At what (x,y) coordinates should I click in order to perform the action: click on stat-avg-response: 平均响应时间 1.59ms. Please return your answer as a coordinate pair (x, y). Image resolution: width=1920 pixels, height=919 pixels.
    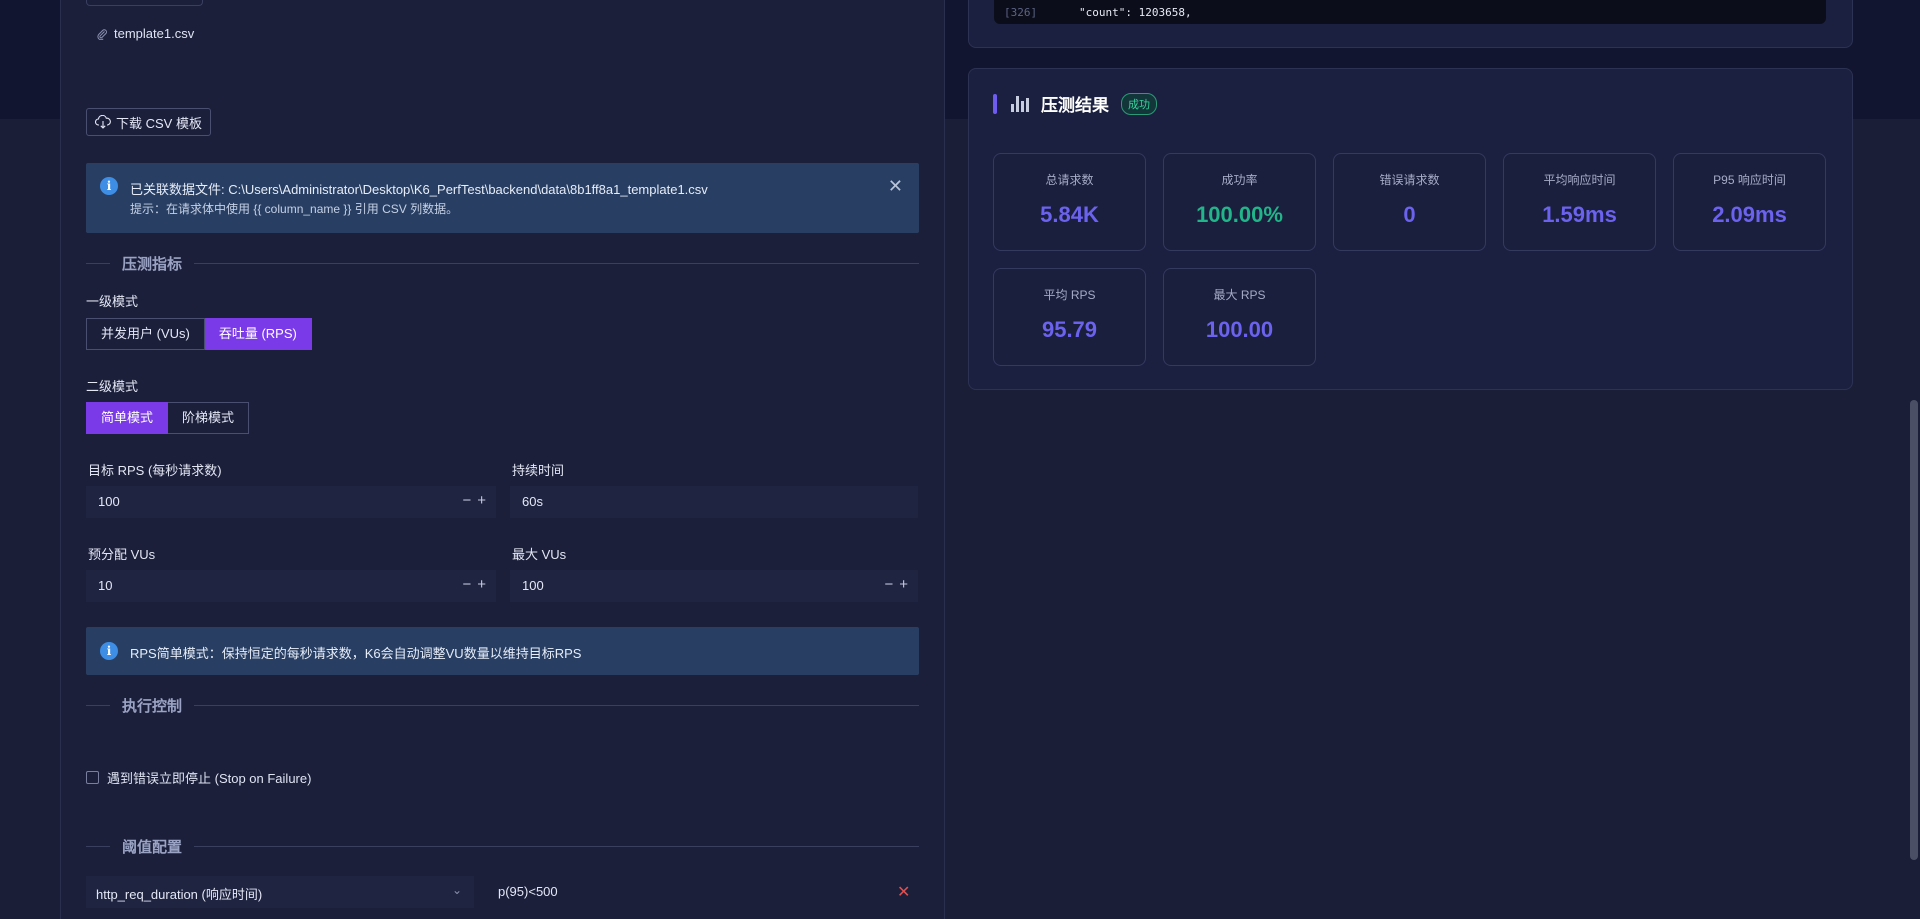
    Looking at the image, I should click on (1579, 202).